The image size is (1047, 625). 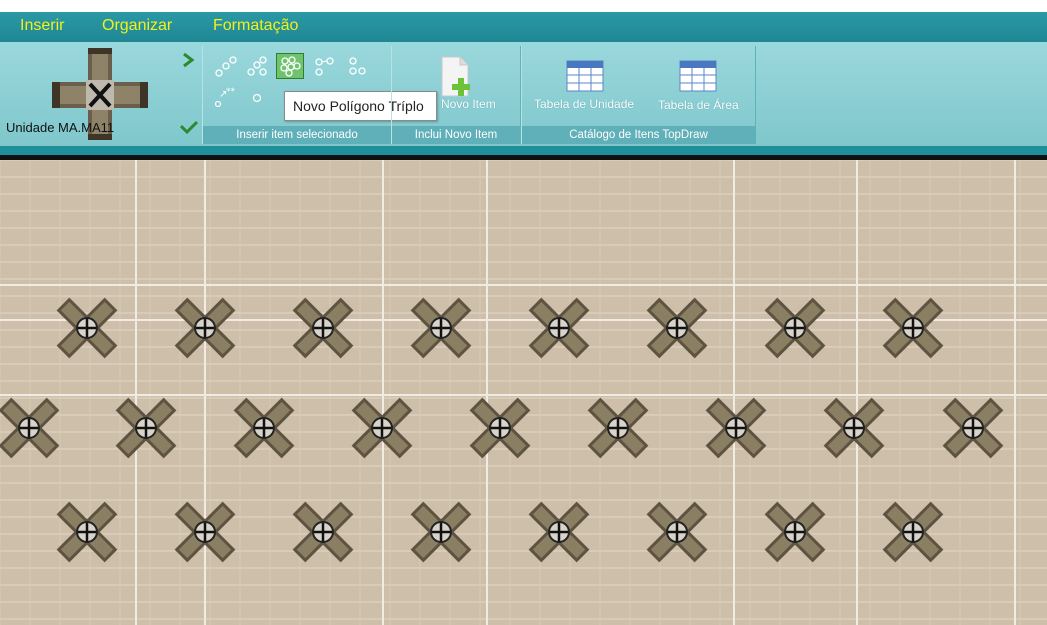 I want to click on tool-polygon-pair, so click(x=358, y=67).